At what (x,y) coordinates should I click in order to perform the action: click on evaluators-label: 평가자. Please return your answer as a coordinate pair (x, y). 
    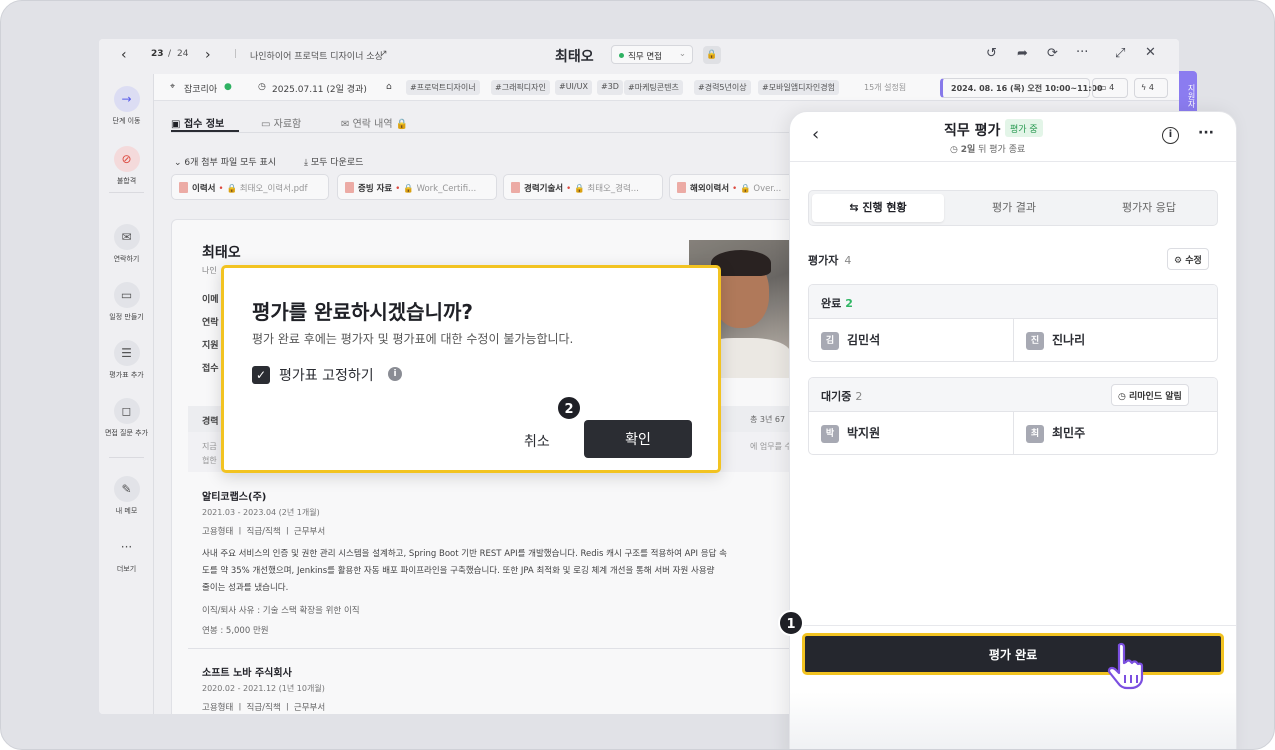
    Looking at the image, I should click on (823, 260).